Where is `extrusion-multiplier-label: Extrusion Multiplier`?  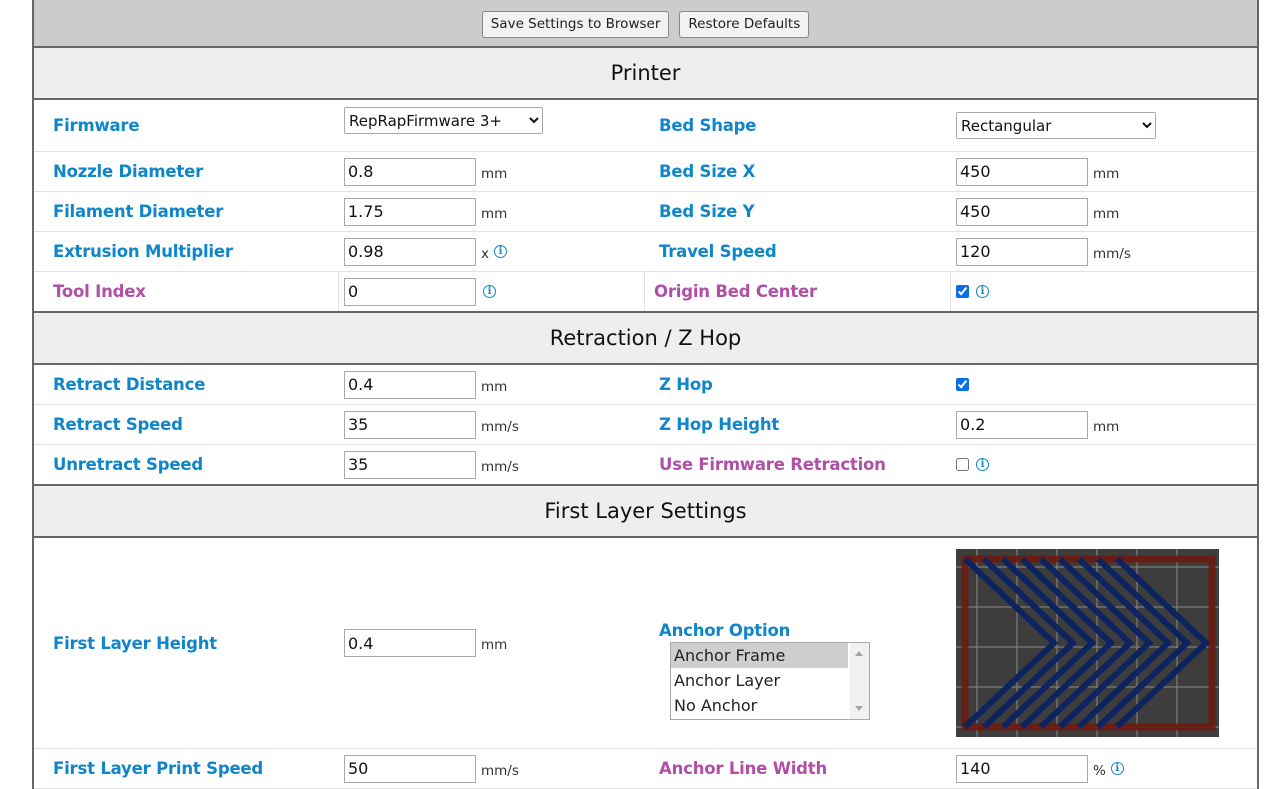
extrusion-multiplier-label: Extrusion Multiplier is located at coordinates (143, 251).